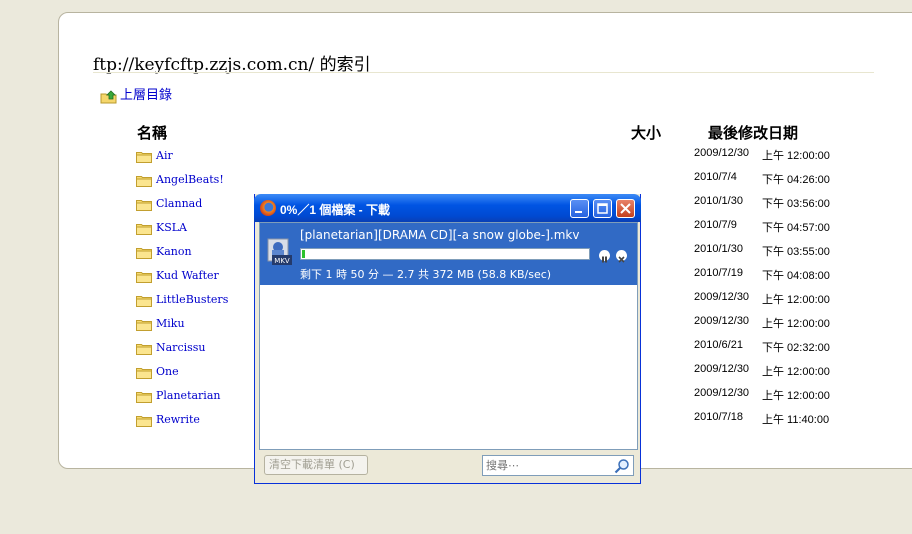  What do you see at coordinates (170, 323) in the screenshot?
I see `folder-link: Miku` at bounding box center [170, 323].